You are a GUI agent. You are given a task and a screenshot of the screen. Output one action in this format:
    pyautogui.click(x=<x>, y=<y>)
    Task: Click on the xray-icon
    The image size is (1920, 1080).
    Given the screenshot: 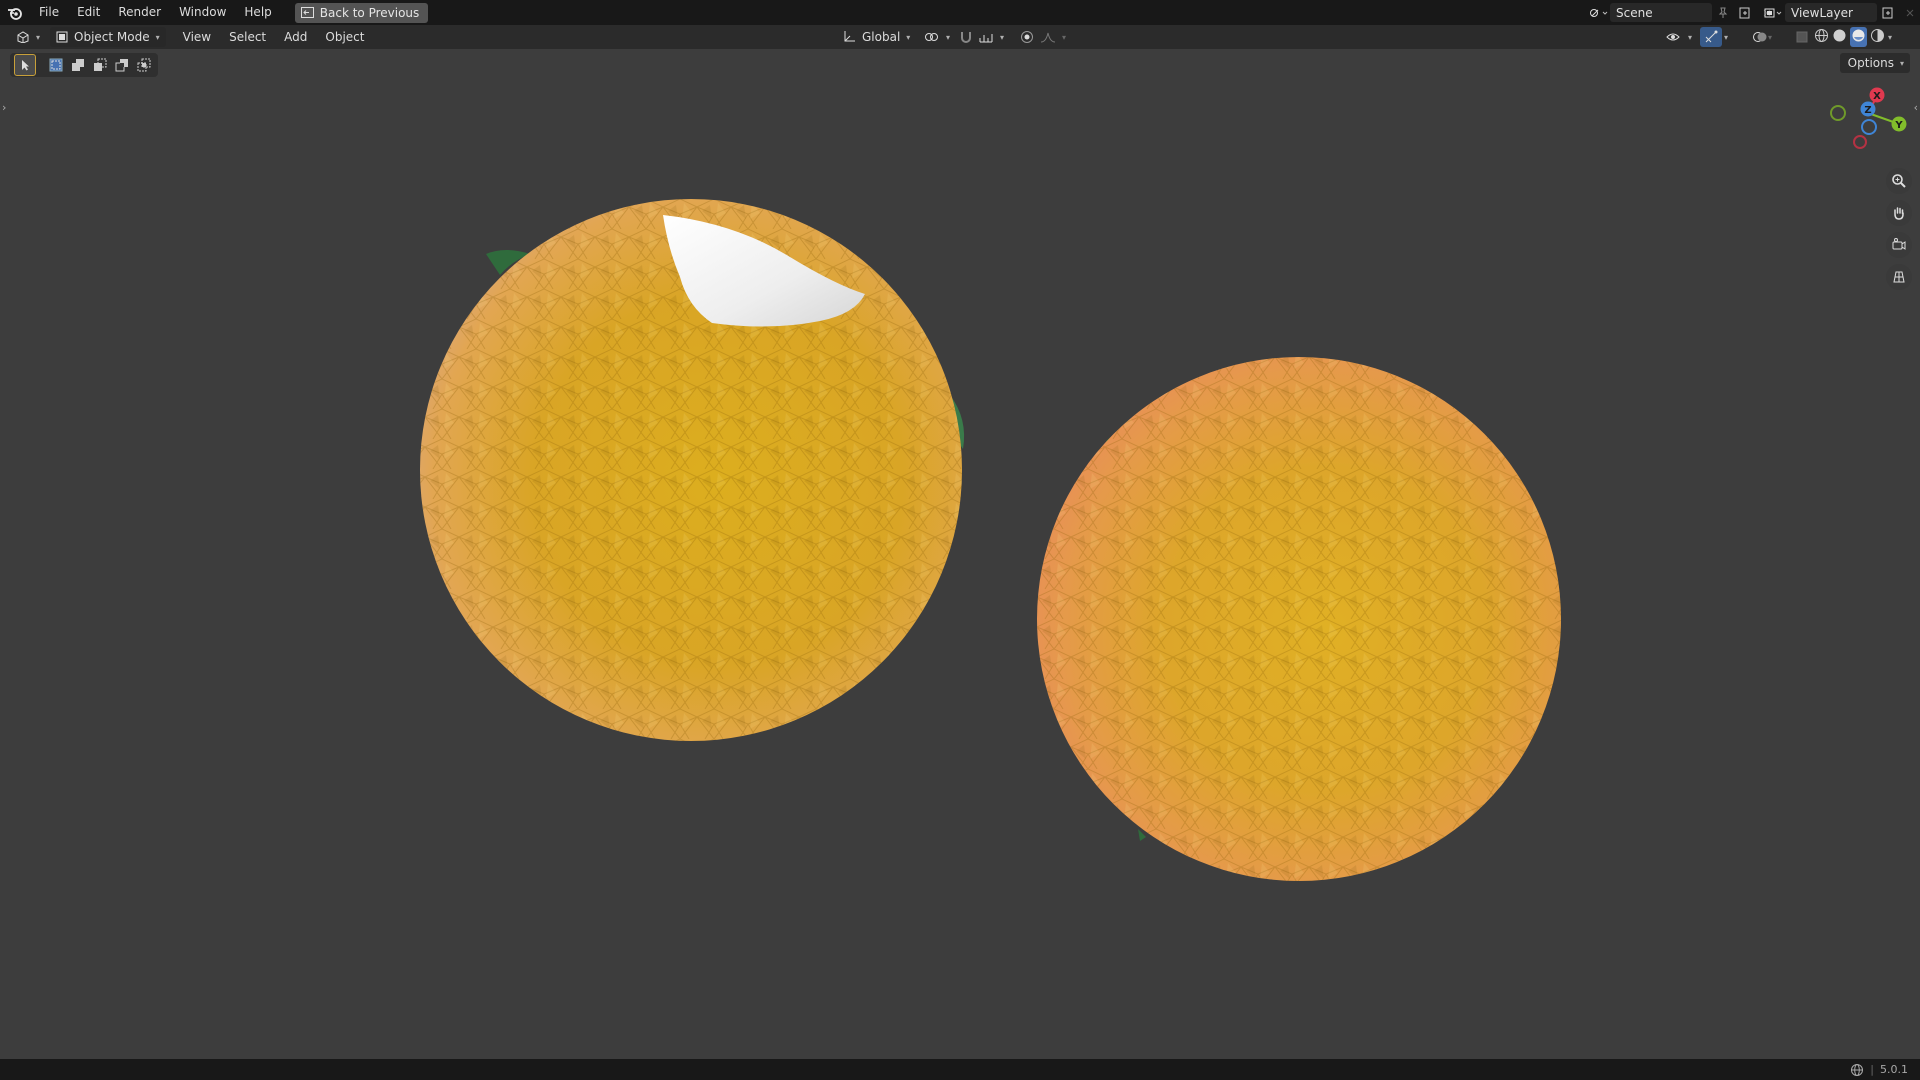 What is the action you would take?
    pyautogui.click(x=1802, y=37)
    